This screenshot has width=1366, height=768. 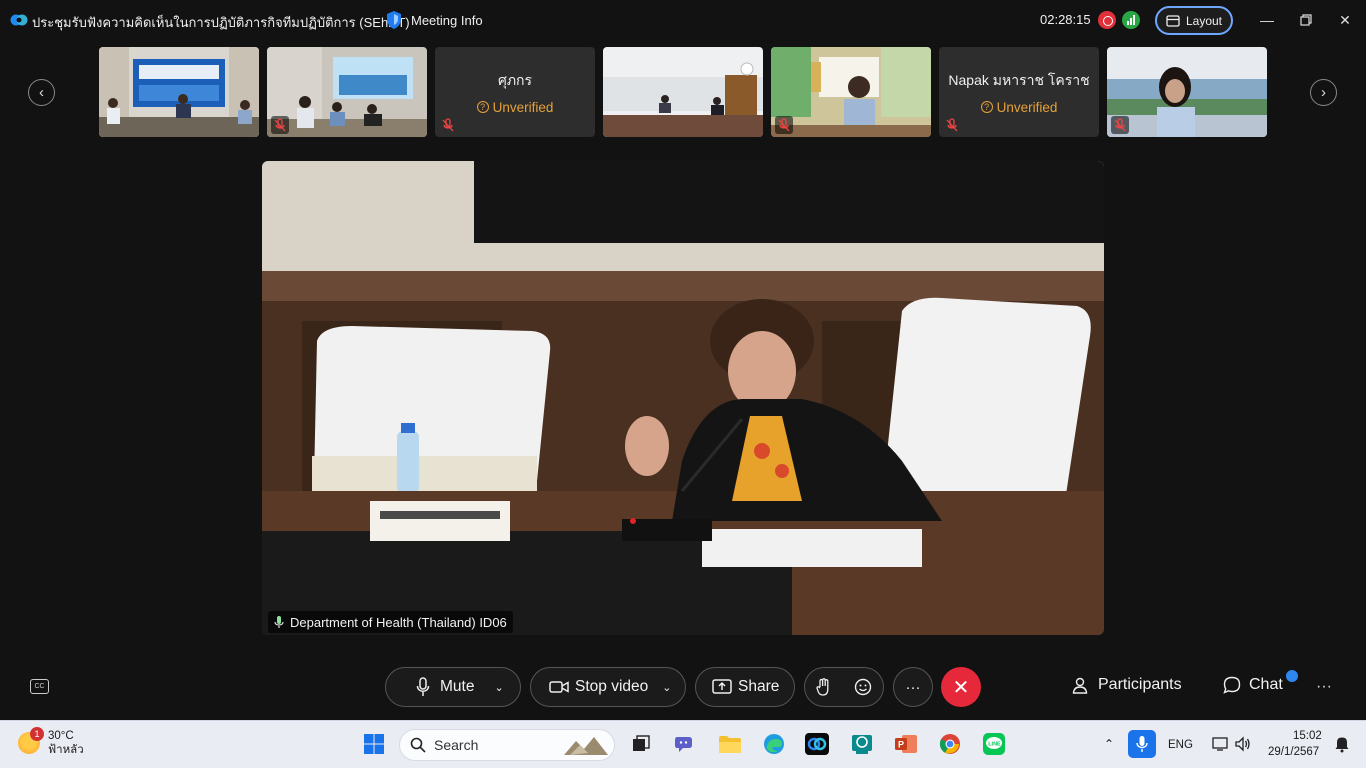 What do you see at coordinates (586, 746) in the screenshot?
I see `search-highlight-icon` at bounding box center [586, 746].